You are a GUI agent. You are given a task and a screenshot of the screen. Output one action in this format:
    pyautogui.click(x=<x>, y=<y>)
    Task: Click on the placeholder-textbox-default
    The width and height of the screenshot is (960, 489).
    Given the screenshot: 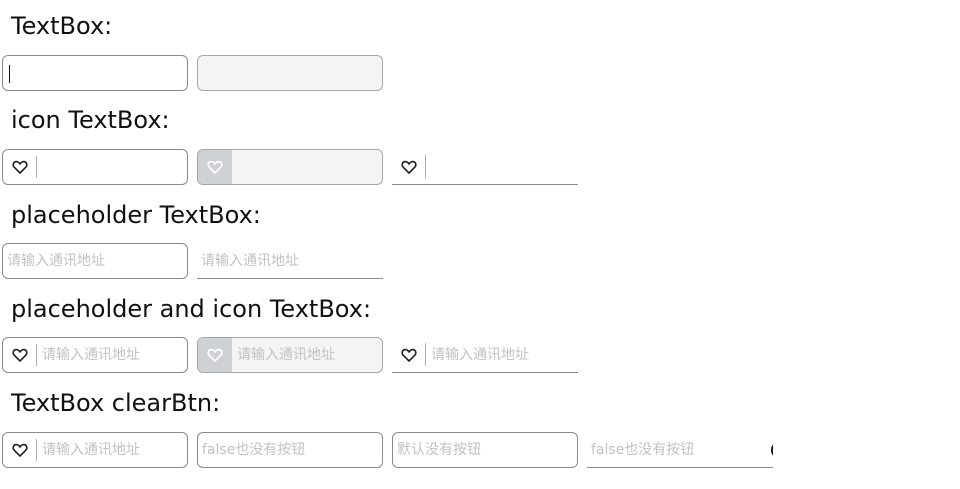 What is the action you would take?
    pyautogui.click(x=95, y=261)
    